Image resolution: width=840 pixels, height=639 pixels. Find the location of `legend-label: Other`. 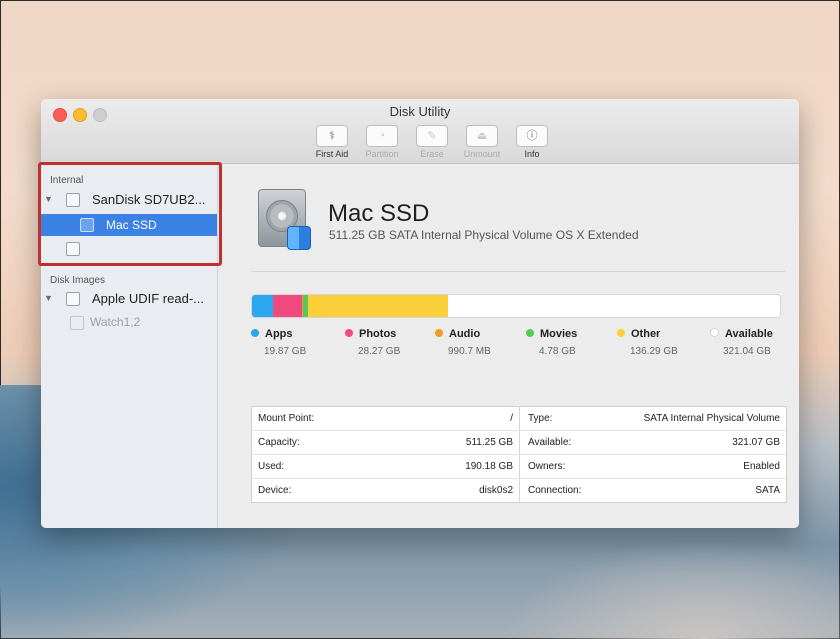

legend-label: Other is located at coordinates (646, 334).